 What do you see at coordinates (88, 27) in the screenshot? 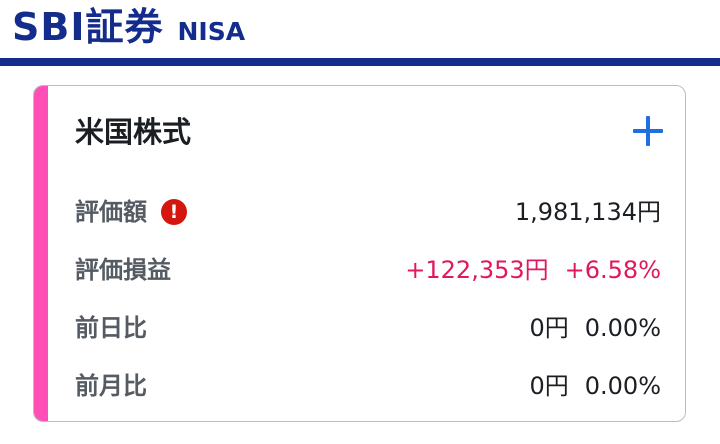
I see `brand-name: SBI証券` at bounding box center [88, 27].